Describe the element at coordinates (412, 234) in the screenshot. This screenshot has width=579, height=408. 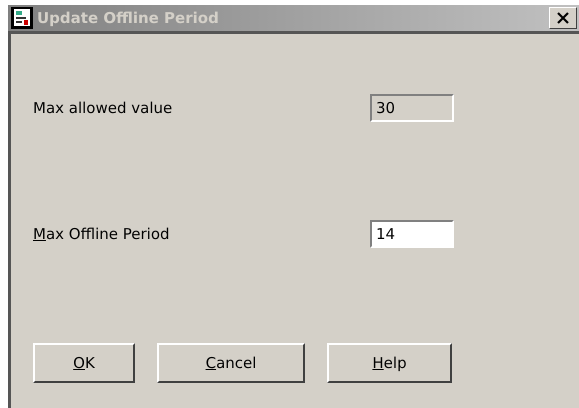
I see `number-field: 14` at that location.